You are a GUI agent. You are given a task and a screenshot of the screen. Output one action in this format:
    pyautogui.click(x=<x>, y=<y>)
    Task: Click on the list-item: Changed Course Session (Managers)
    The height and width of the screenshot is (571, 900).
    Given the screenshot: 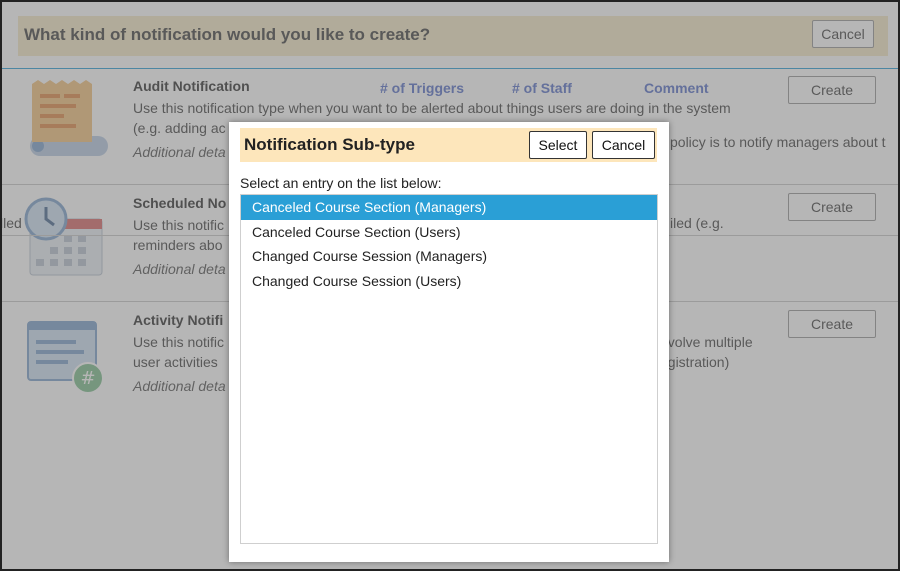 What is the action you would take?
    pyautogui.click(x=449, y=256)
    